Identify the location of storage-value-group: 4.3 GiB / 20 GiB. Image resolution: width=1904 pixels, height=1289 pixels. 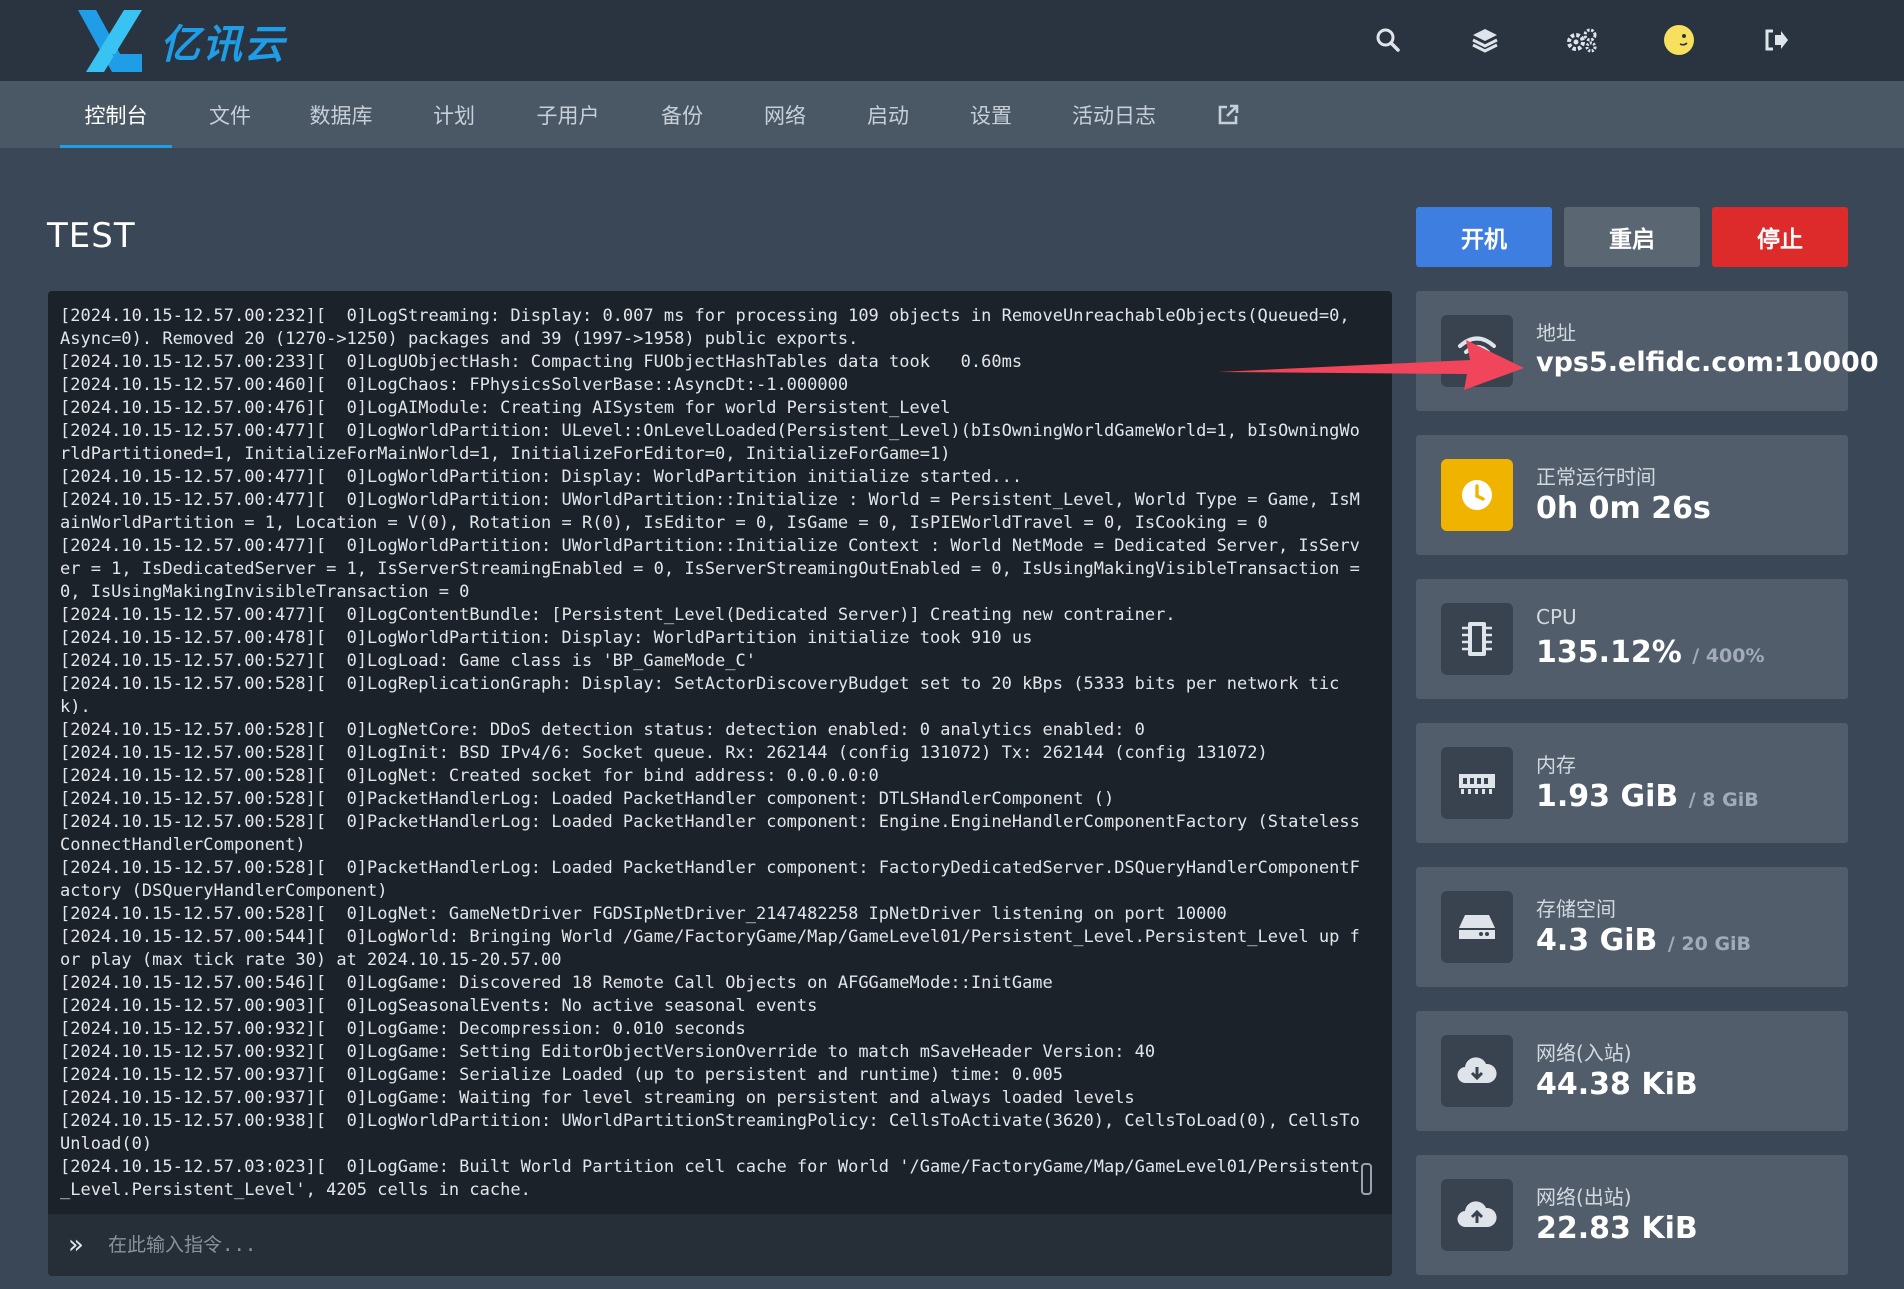
(1643, 940).